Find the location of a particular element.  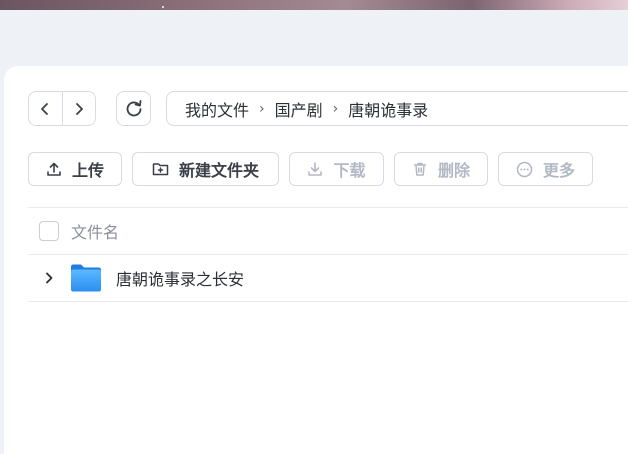

chevron-left-icon is located at coordinates (45, 108).